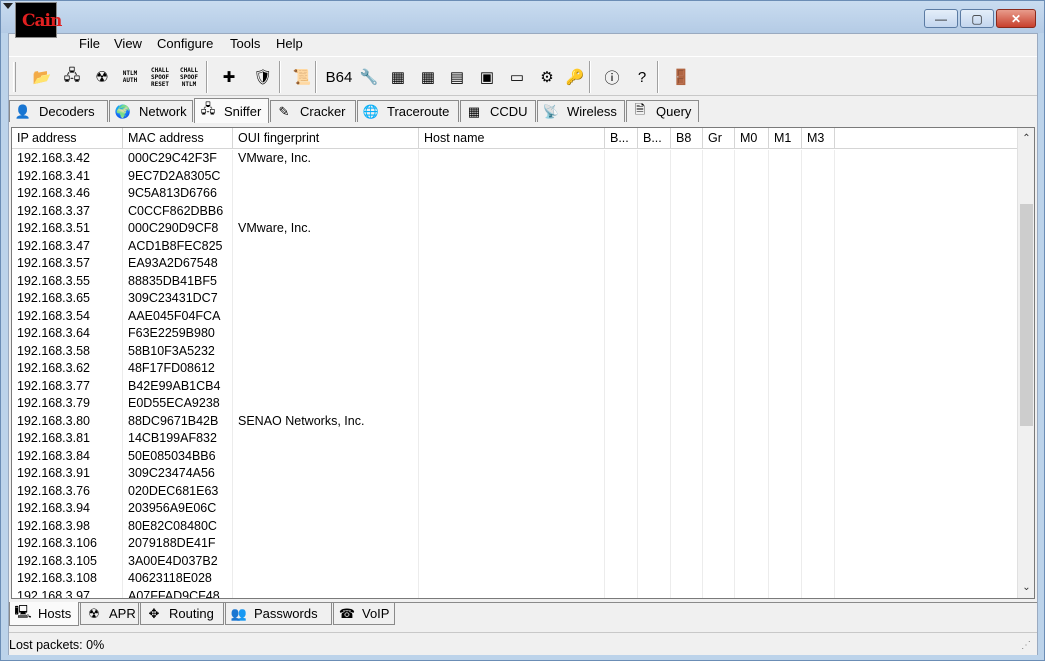 This screenshot has height=661, width=1045. What do you see at coordinates (8, 7) in the screenshot?
I see `system-menu-icon` at bounding box center [8, 7].